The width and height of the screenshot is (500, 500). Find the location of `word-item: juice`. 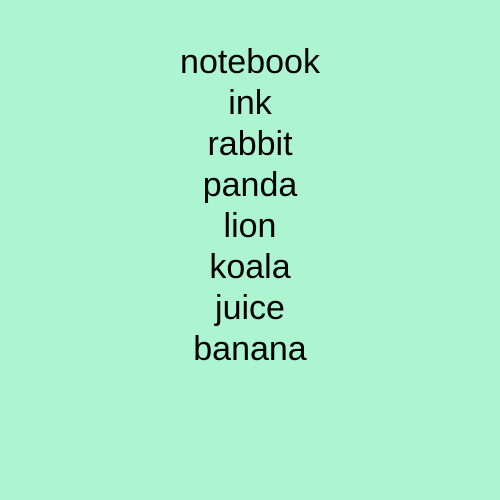

word-item: juice is located at coordinates (250, 308).